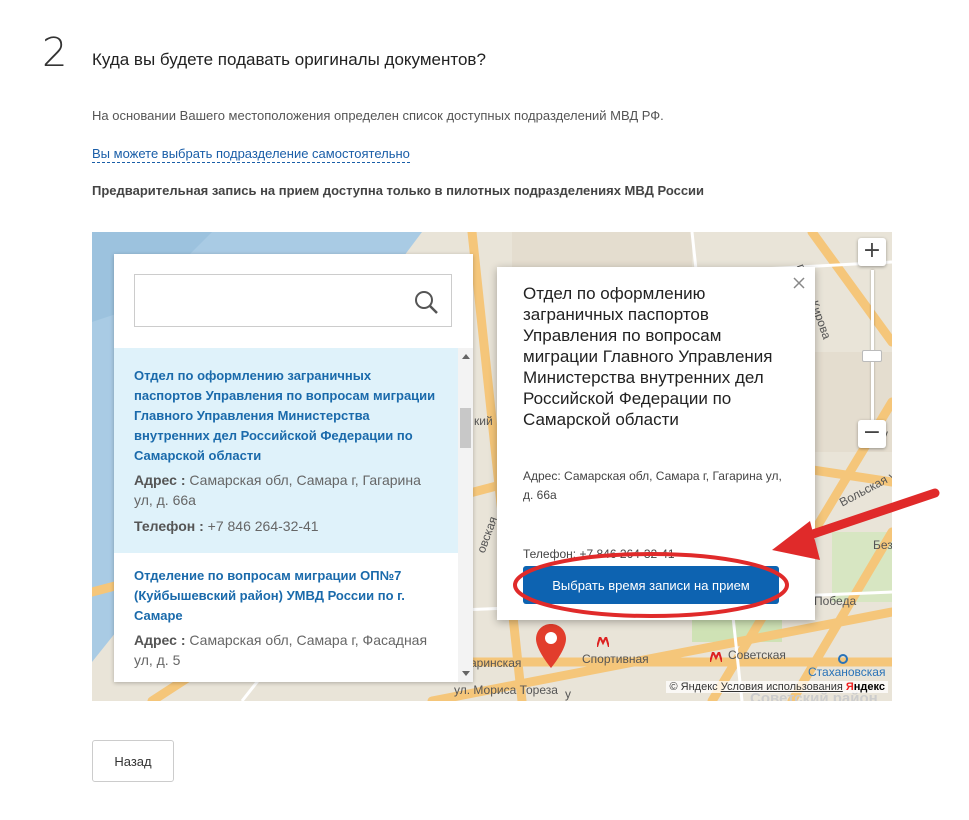 The image size is (969, 820). Describe the element at coordinates (465, 428) in the screenshot. I see `scroll-thumb` at that location.